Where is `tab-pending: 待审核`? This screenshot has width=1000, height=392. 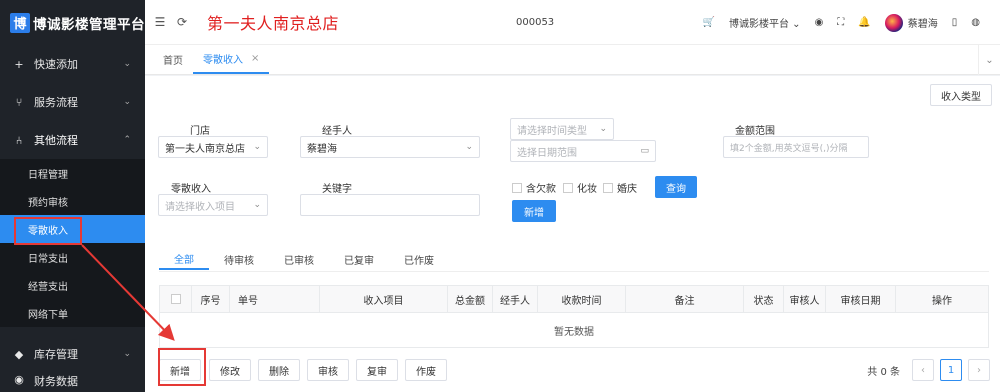 tab-pending: 待审核 is located at coordinates (239, 259).